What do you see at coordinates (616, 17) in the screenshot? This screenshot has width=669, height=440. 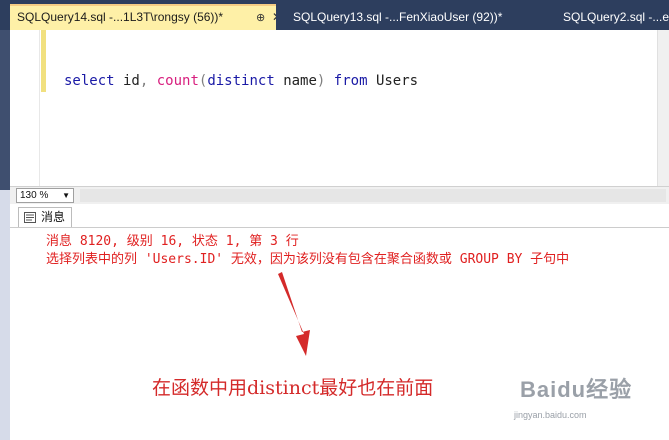 I see `tab-label: SQLQuery2.sql -...e` at bounding box center [616, 17].